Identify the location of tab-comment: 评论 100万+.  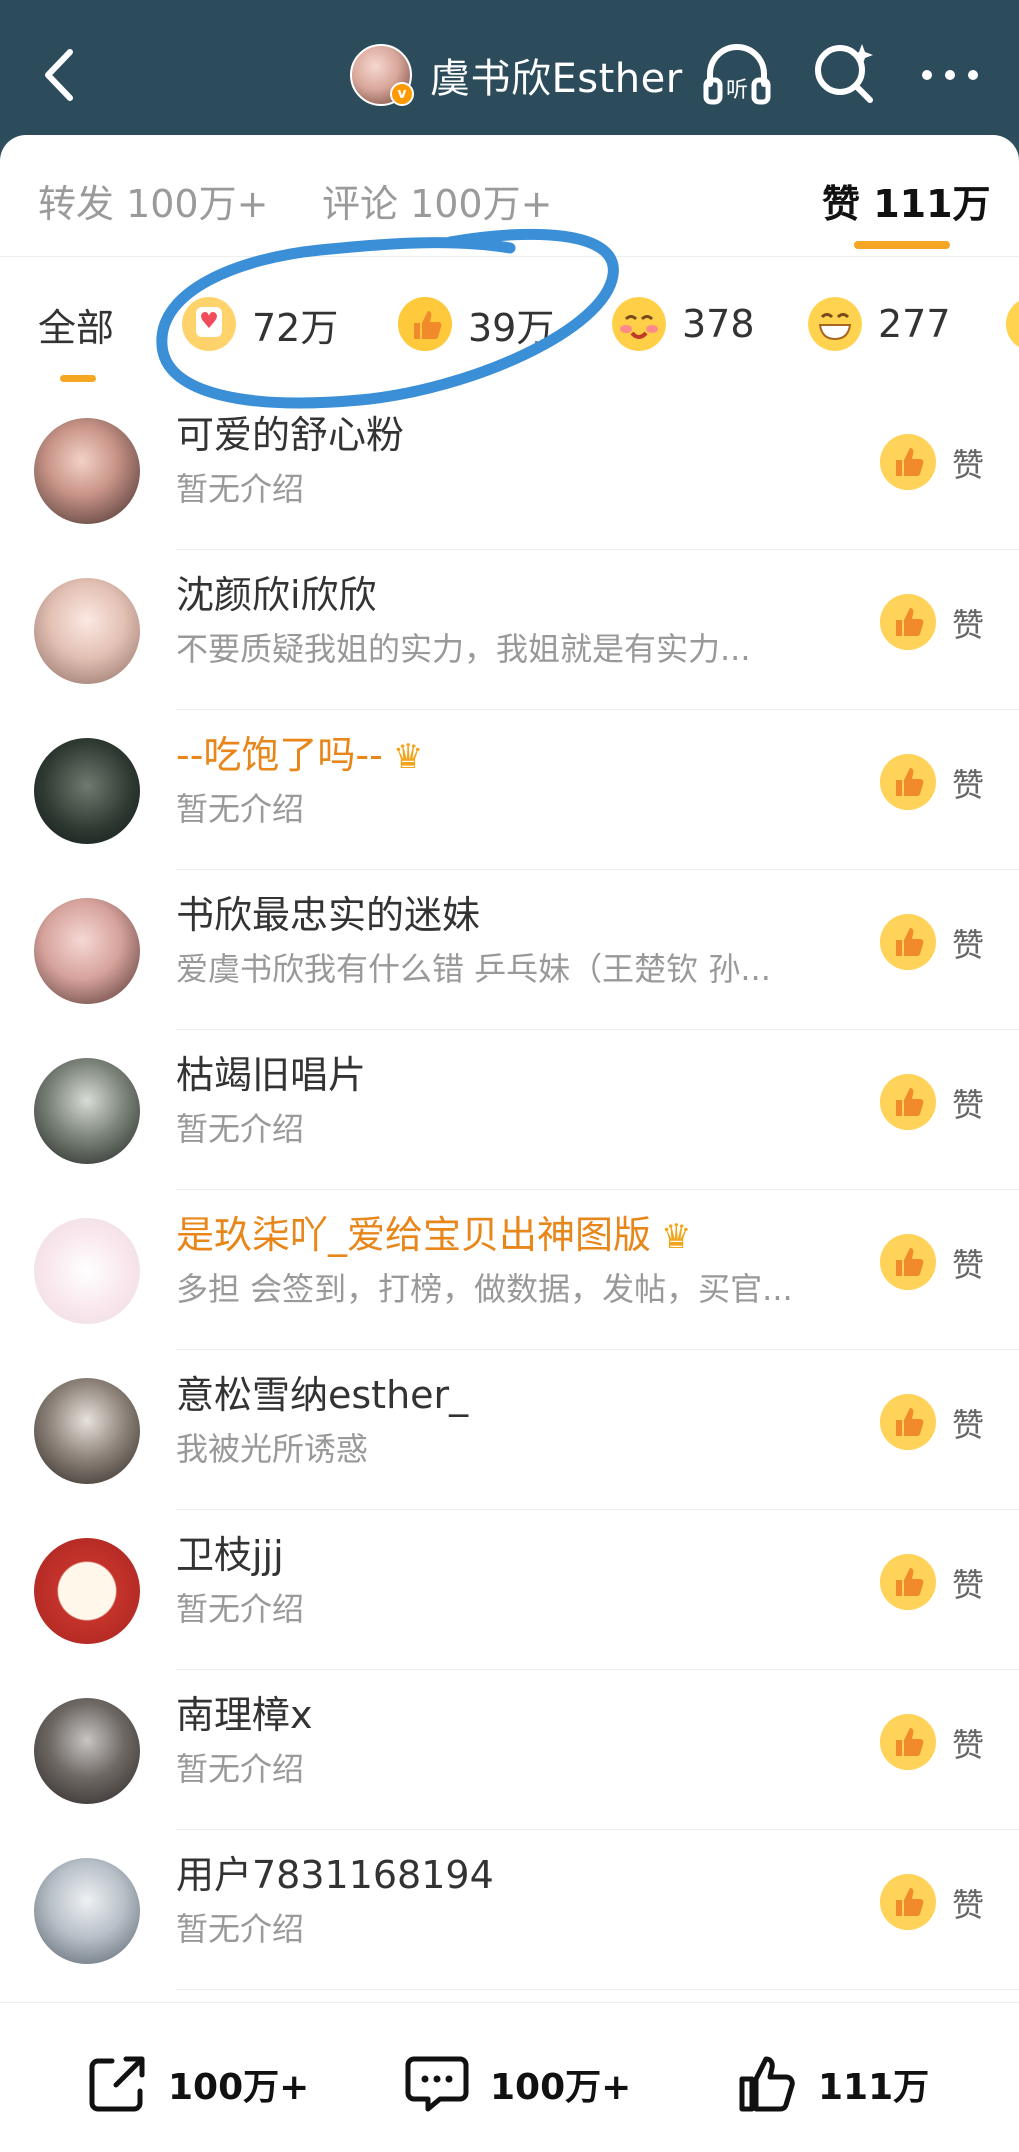
(437, 200).